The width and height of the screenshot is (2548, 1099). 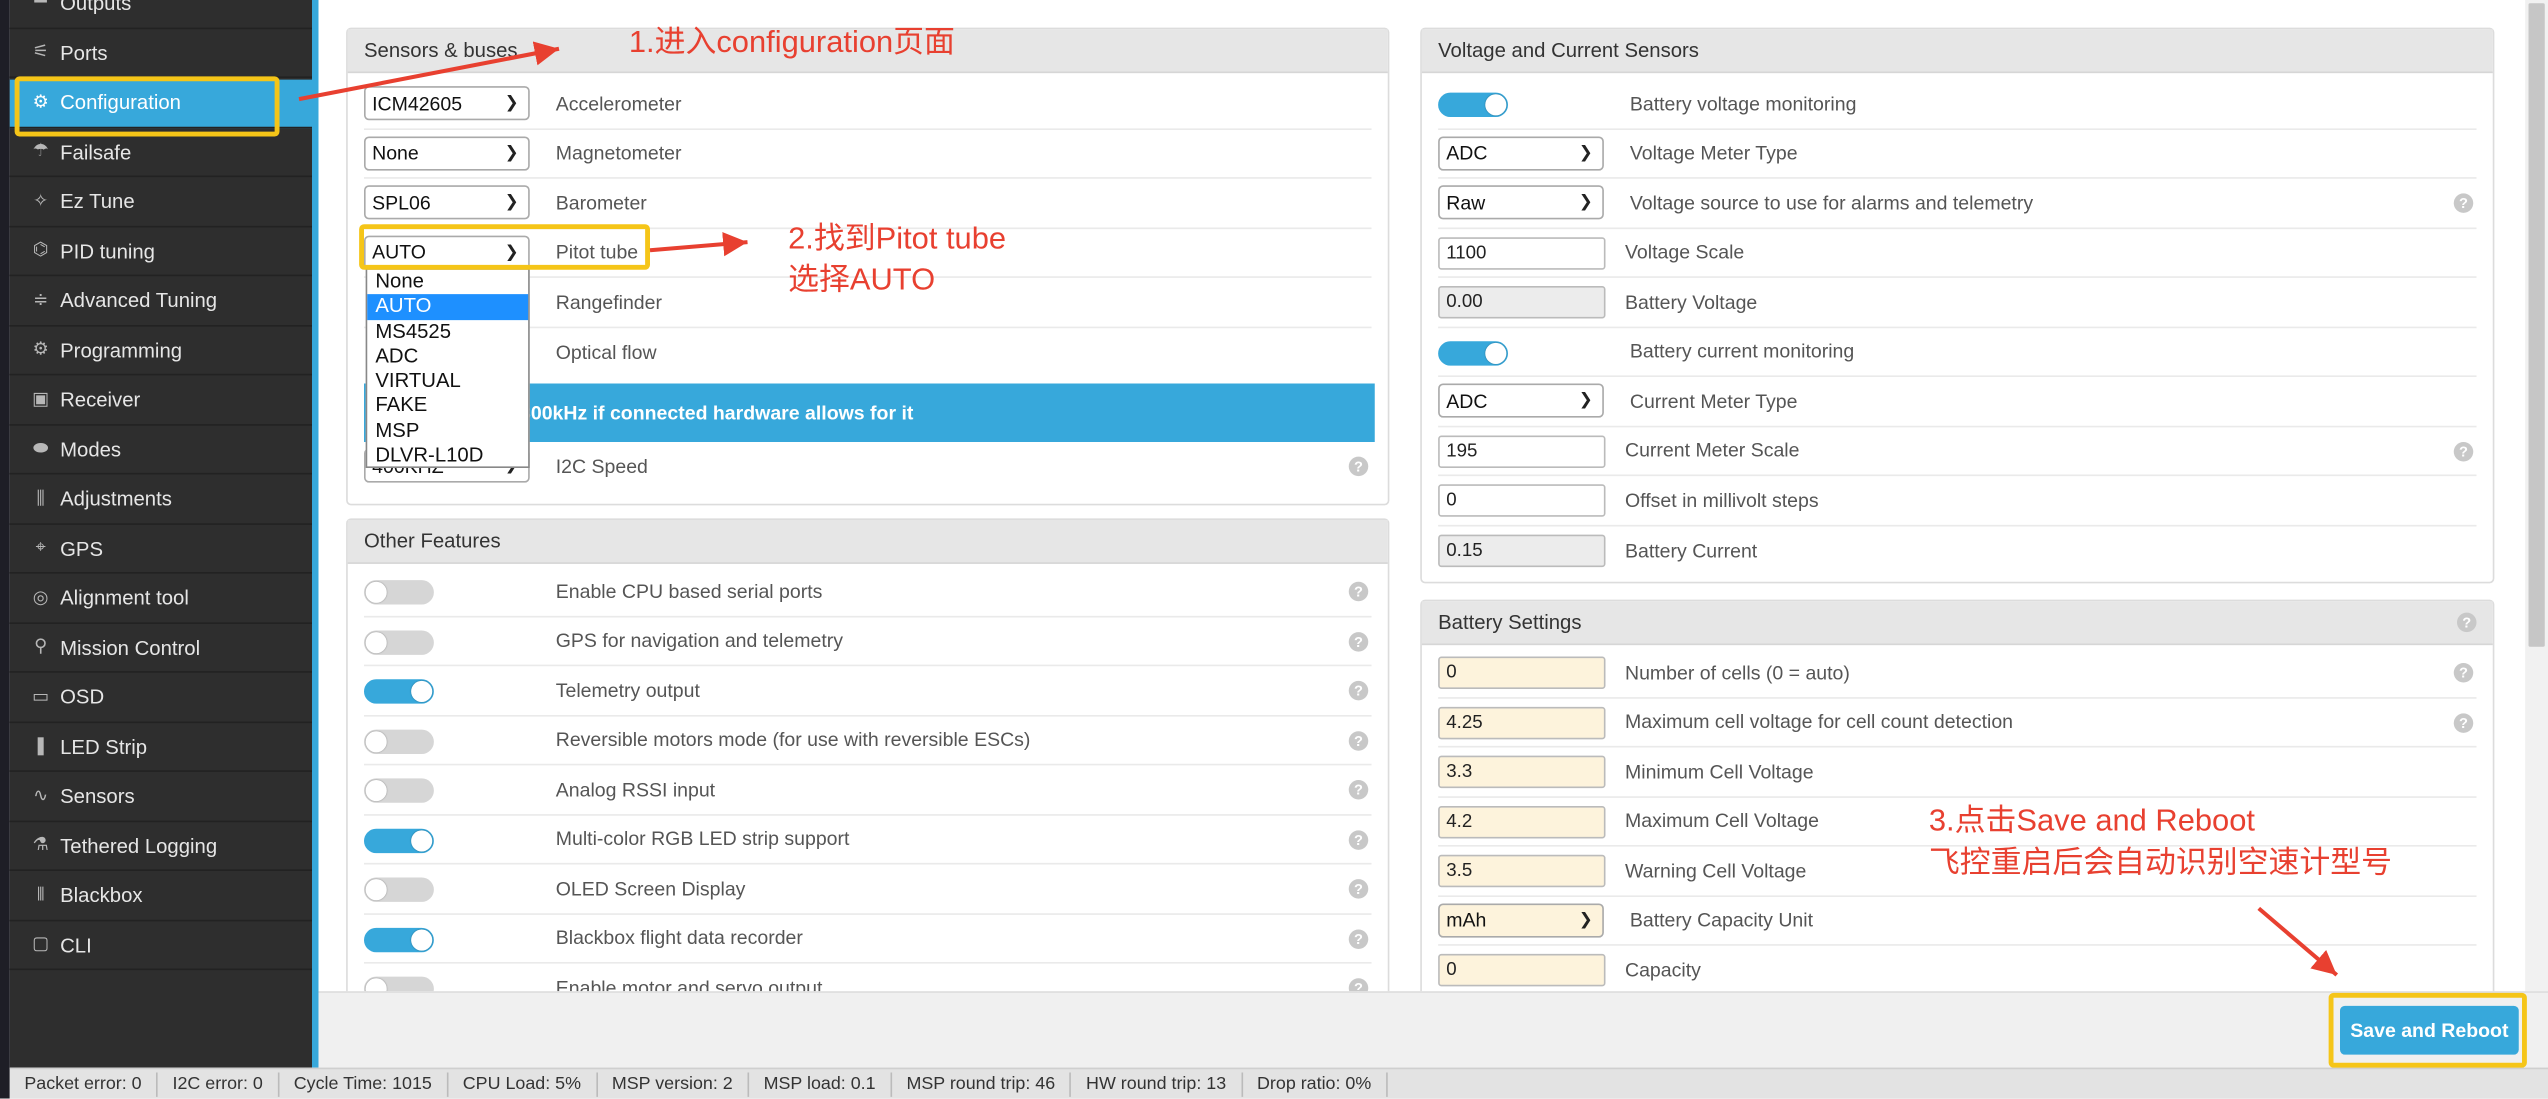 I want to click on sidebar-item-programming: ⚙Programming, so click(x=161, y=351).